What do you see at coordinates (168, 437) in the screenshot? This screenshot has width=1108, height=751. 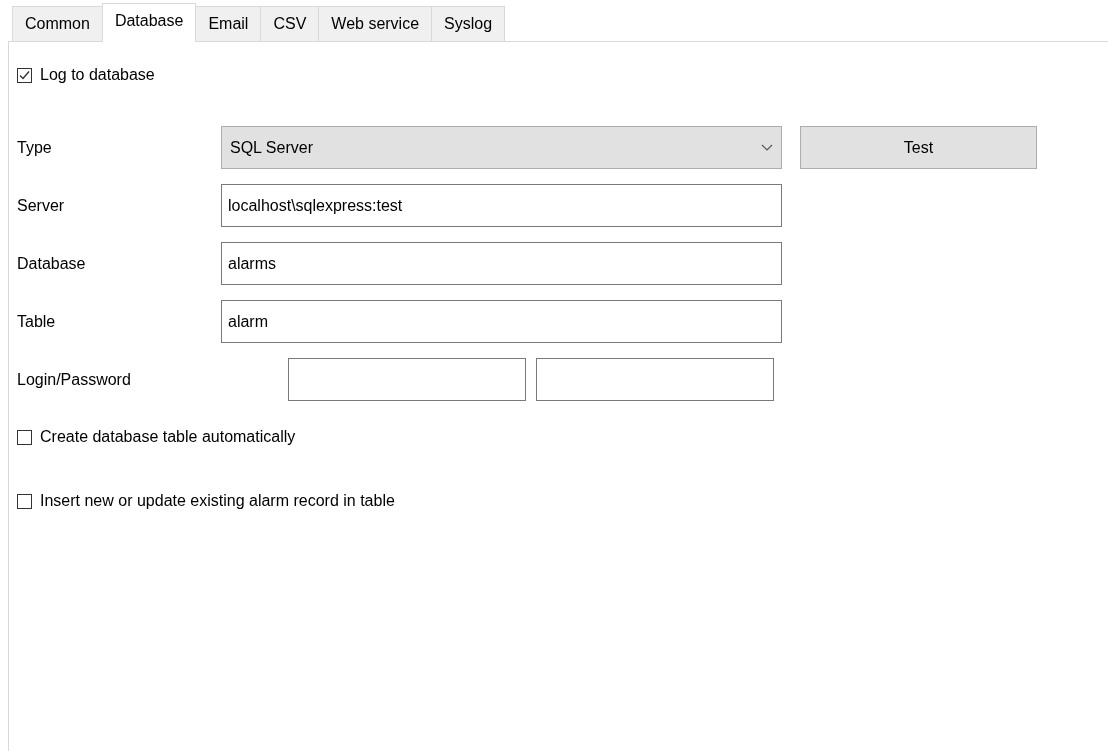 I see `checkbox-label: Create database table automatically` at bounding box center [168, 437].